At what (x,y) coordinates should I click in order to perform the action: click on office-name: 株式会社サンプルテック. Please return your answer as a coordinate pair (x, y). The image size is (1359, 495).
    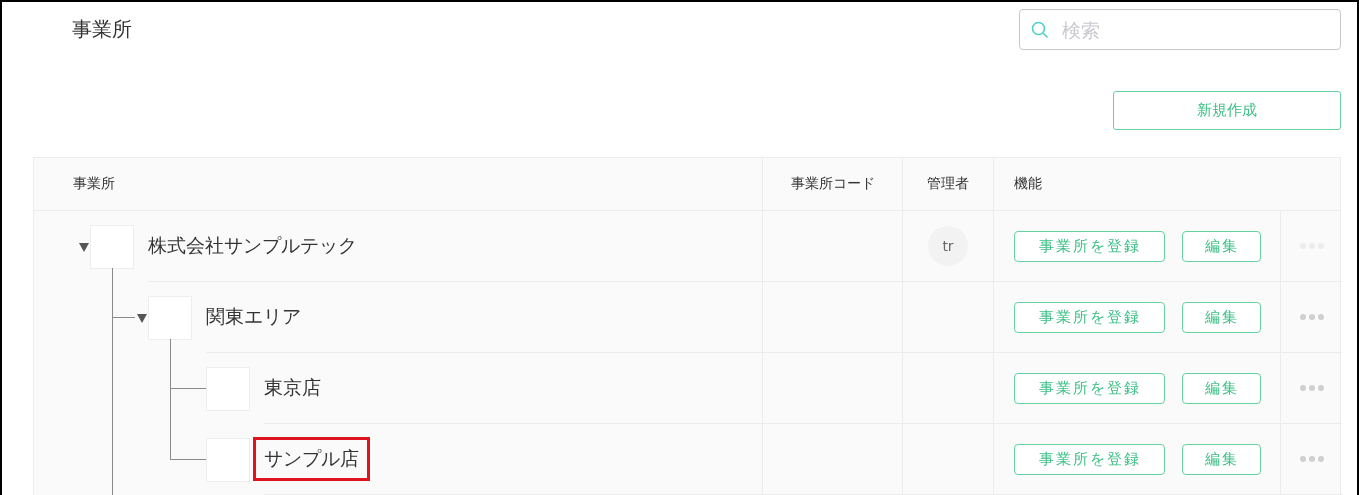
    Looking at the image, I should click on (252, 245).